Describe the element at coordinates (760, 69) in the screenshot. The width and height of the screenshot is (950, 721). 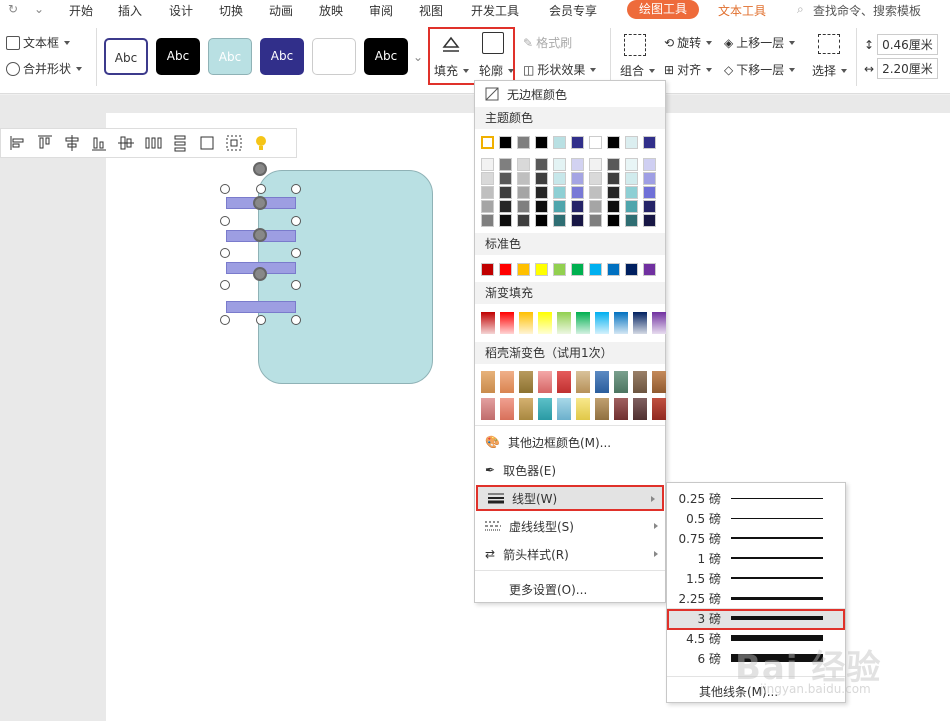
I see `move-down-button: ◇ 下移一层` at that location.